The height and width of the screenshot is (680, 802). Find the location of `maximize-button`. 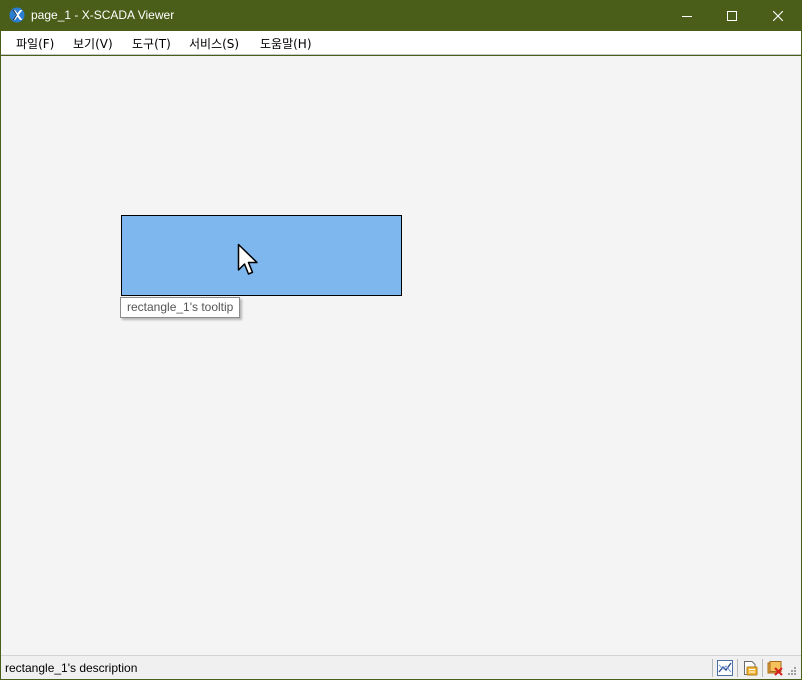

maximize-button is located at coordinates (732, 15).